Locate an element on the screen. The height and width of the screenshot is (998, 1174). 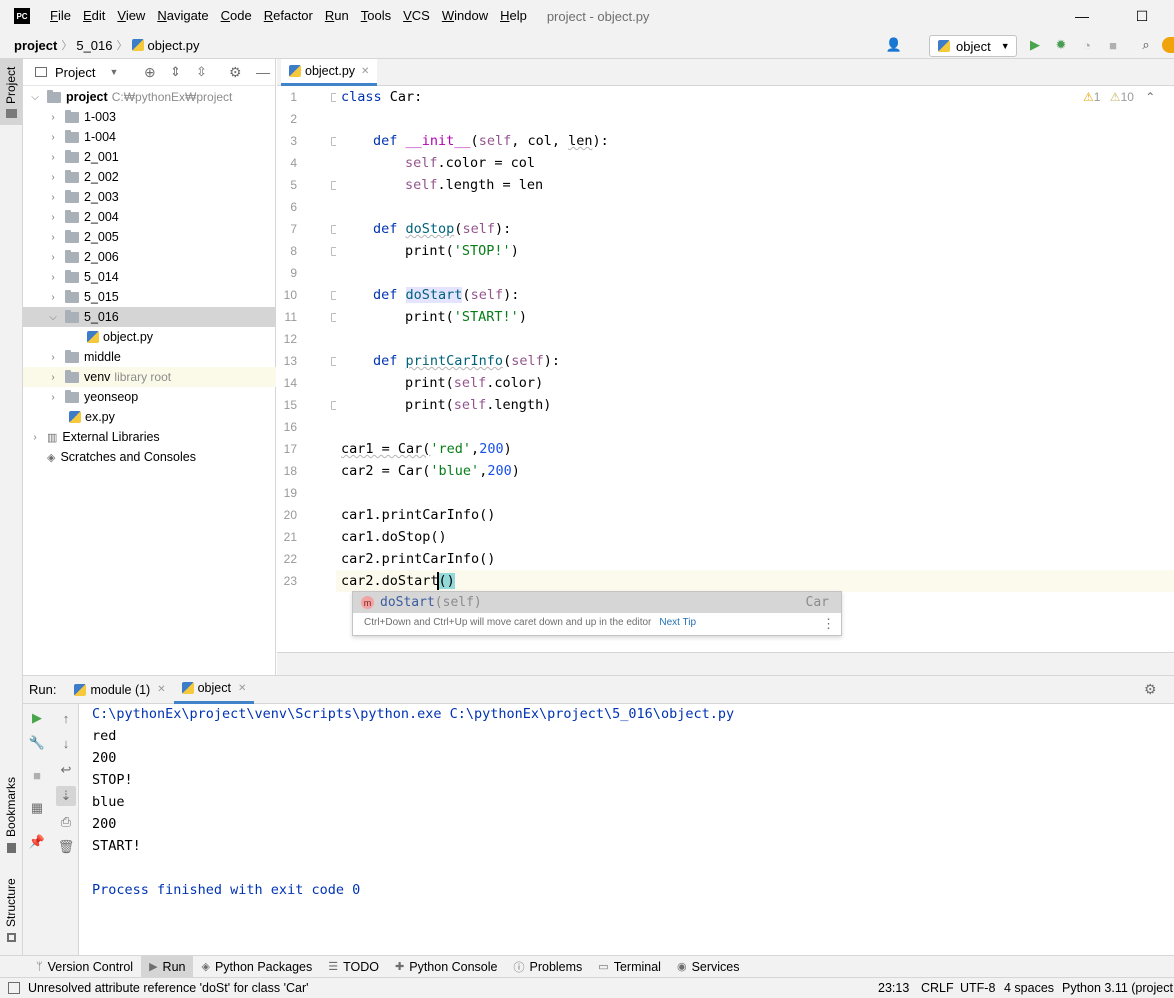
run-icon: ▶ is located at coordinates (1035, 45).